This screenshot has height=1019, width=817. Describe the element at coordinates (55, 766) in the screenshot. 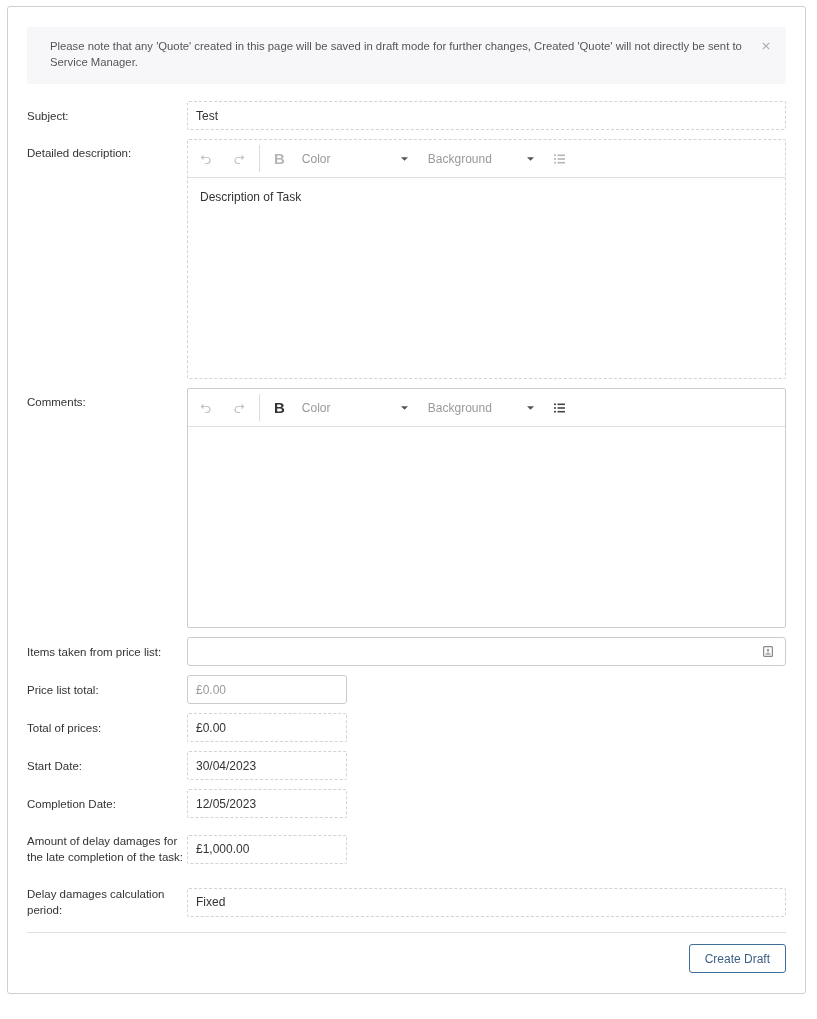

I see `field-label: Start Date:` at that location.